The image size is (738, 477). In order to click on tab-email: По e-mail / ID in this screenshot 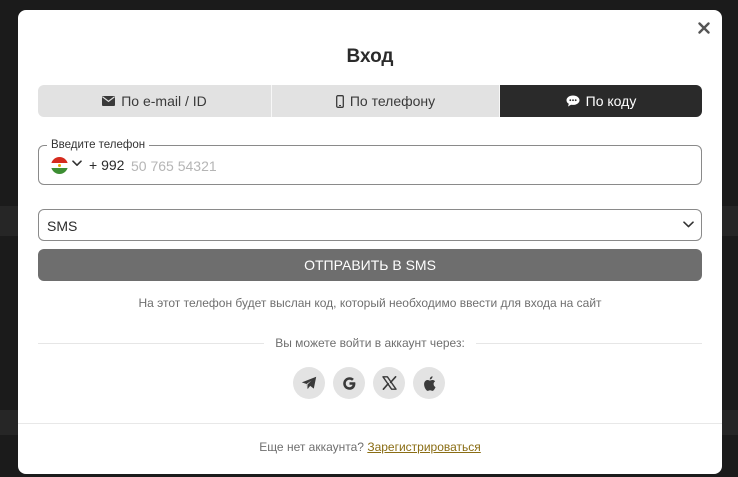, I will do `click(155, 101)`.